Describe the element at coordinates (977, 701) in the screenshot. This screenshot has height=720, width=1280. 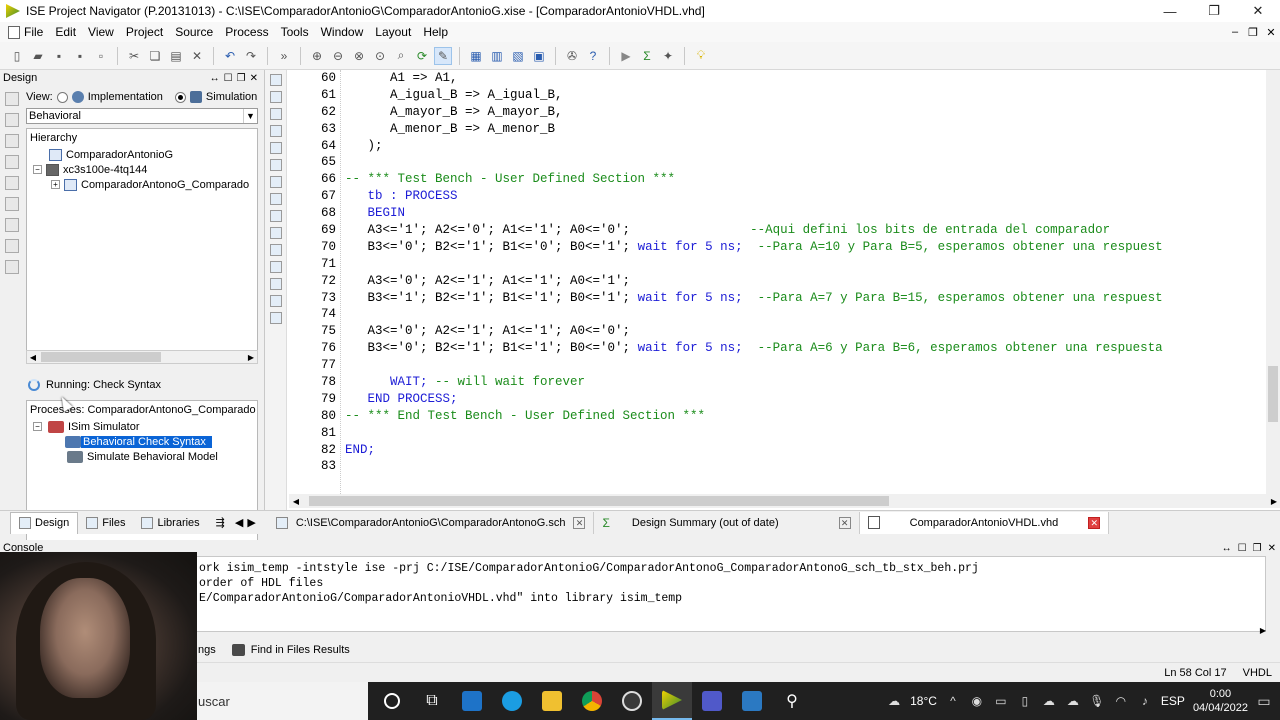
I see `record-icon: ◉` at that location.